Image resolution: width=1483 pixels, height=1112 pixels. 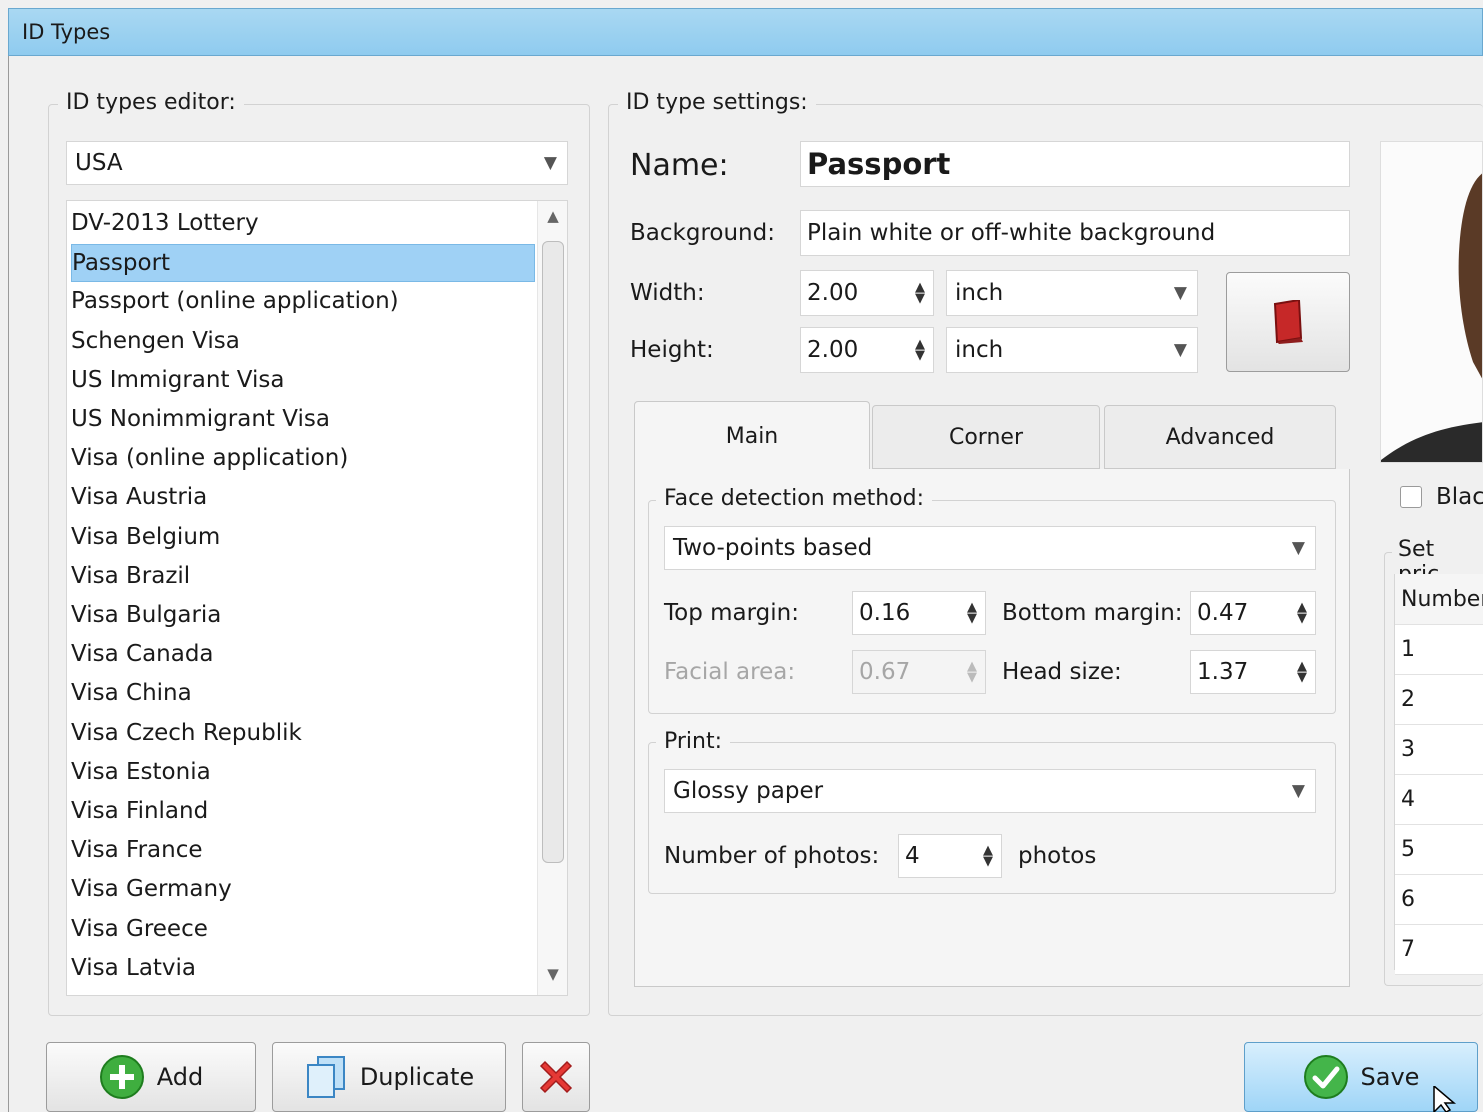 What do you see at coordinates (979, 293) in the screenshot?
I see `width-unit-value: inch` at bounding box center [979, 293].